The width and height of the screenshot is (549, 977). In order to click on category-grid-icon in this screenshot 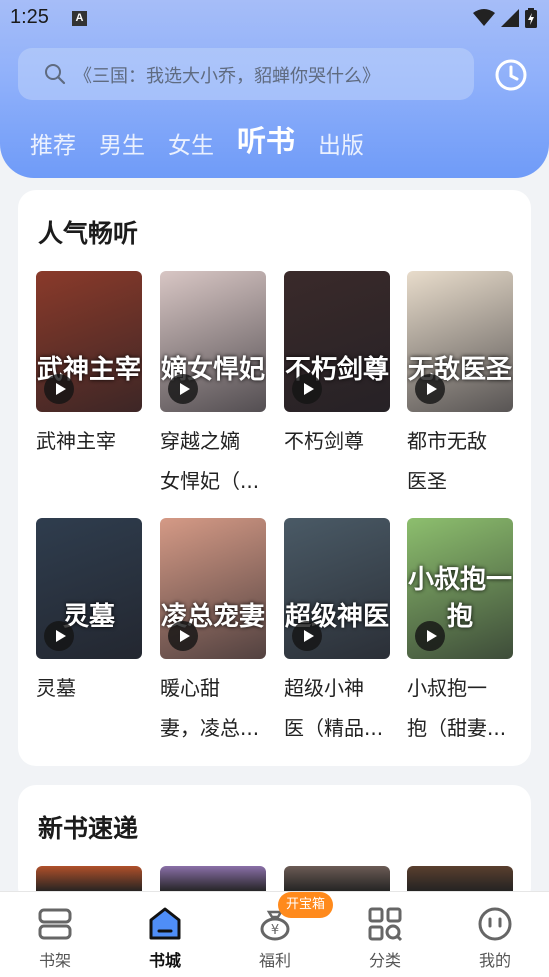, I will do `click(385, 924)`.